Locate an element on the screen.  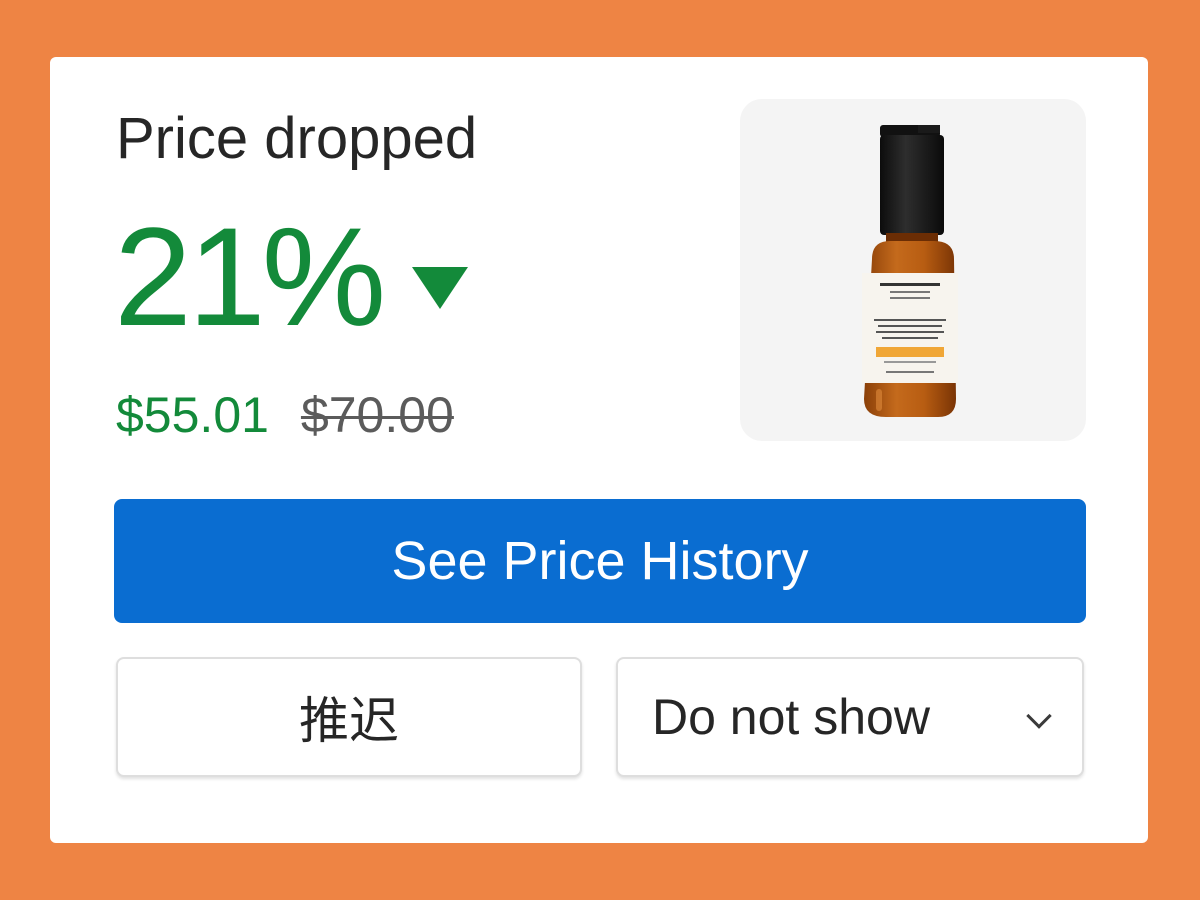
dropdown-selected-value: Do not show is located at coordinates (791, 717).